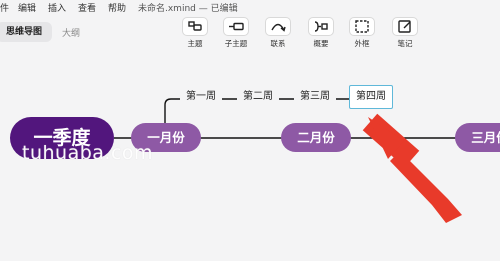 The height and width of the screenshot is (261, 500). Describe the element at coordinates (278, 26) in the screenshot. I see `relationship-icon` at that location.